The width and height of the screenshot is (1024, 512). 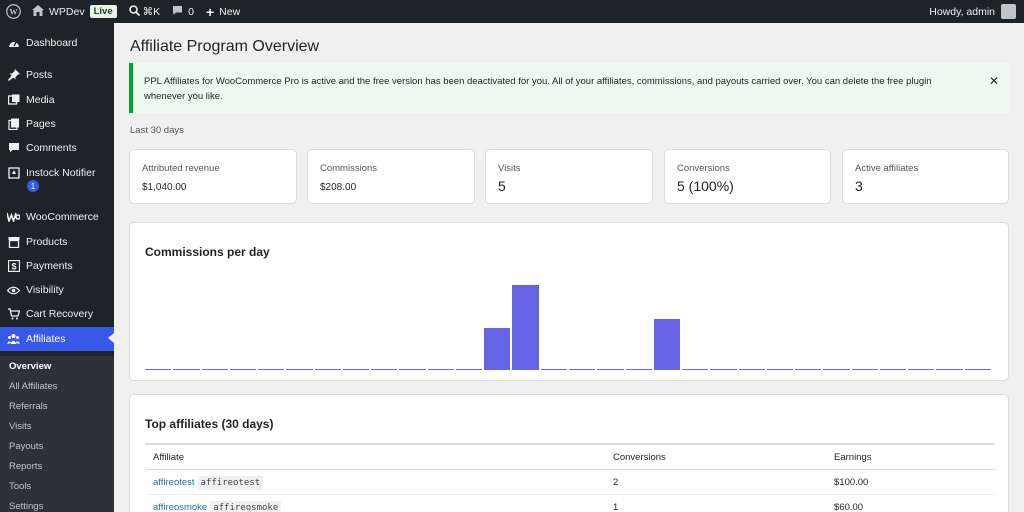 What do you see at coordinates (33, 386) in the screenshot?
I see `submenu-all-affiliates: All Affiliates` at bounding box center [33, 386].